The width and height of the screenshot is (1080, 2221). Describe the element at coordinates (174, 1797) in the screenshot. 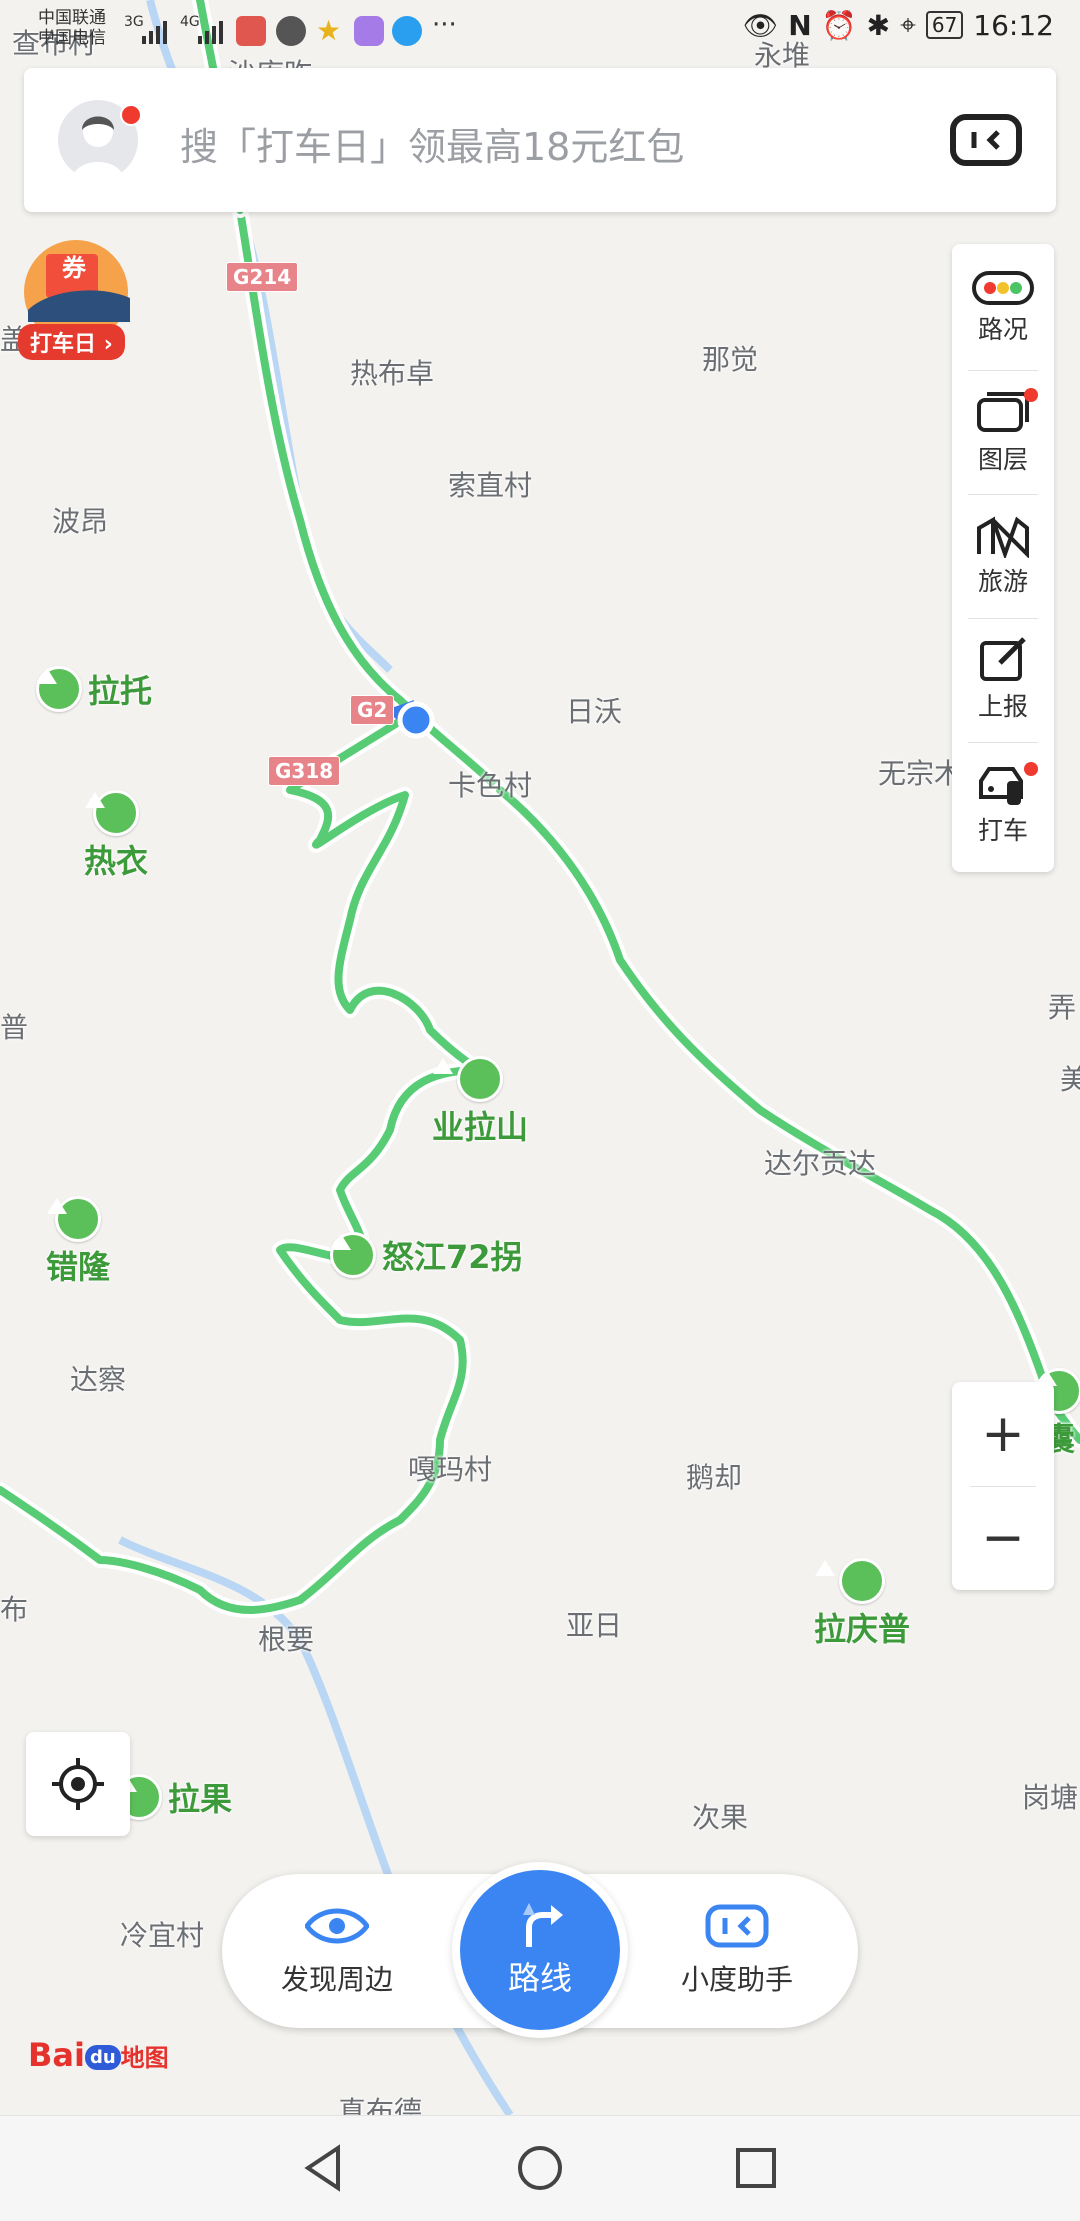

I see `poi-marker: 拉果` at that location.